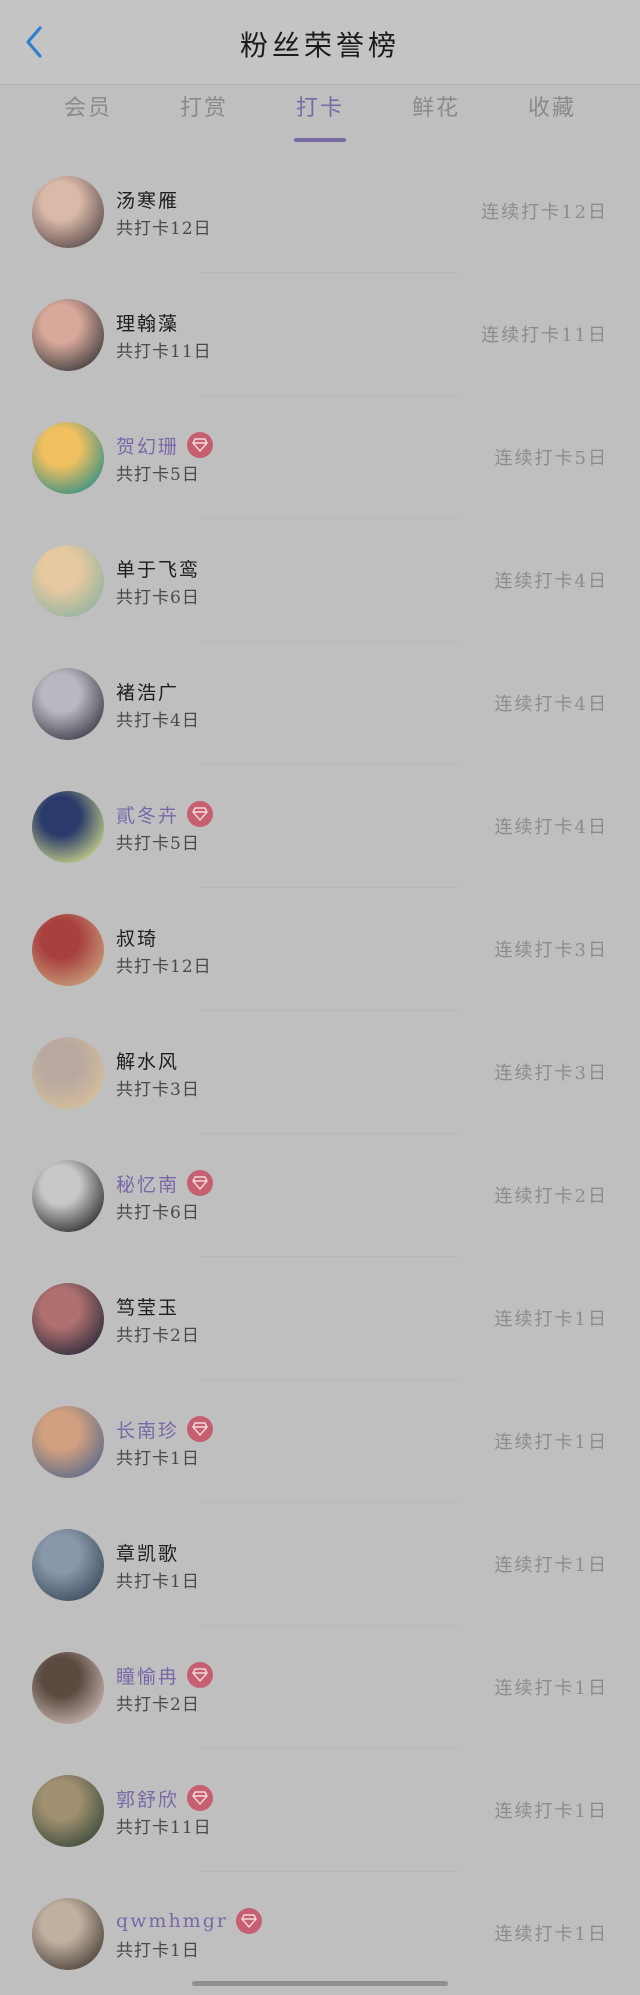 The height and width of the screenshot is (1995, 640). What do you see at coordinates (320, 1687) in the screenshot?
I see `list-item: 瞳愉冉 共打卡2日 连续打卡1日` at bounding box center [320, 1687].